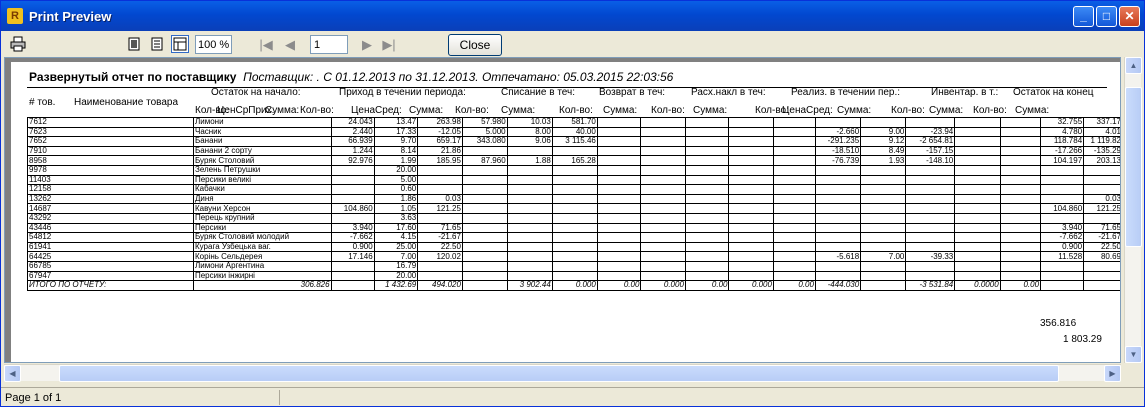 The width and height of the screenshot is (1145, 407). Describe the element at coordinates (1062, 122) in the screenshot. I see `table-cell: 32.755` at that location.